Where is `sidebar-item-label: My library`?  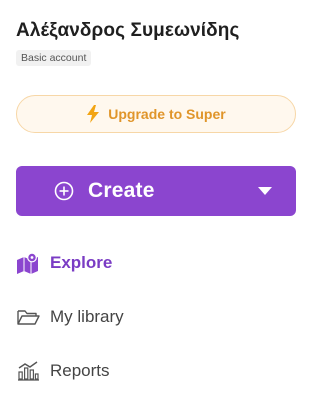
sidebar-item-label: My library is located at coordinates (87, 316).